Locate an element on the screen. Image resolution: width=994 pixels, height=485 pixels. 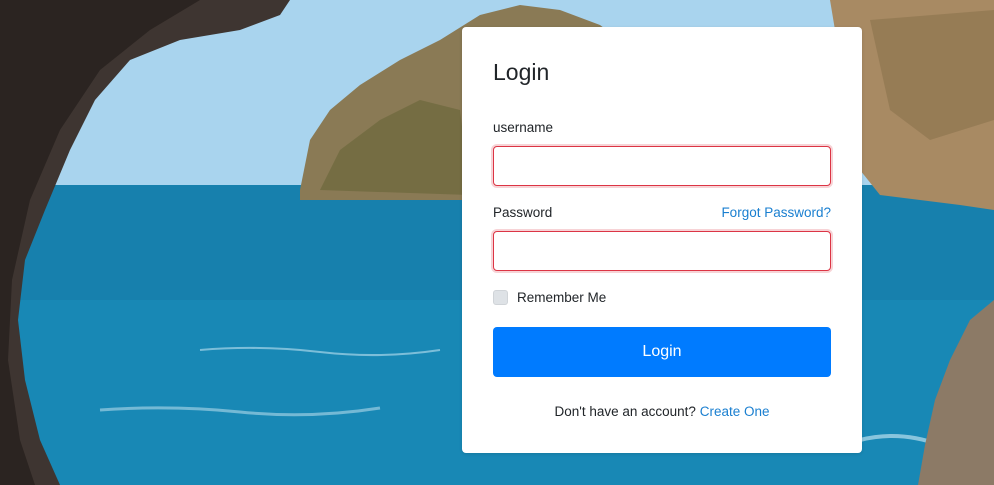
signup-prompt-text: Don't have an account? is located at coordinates (625, 411).